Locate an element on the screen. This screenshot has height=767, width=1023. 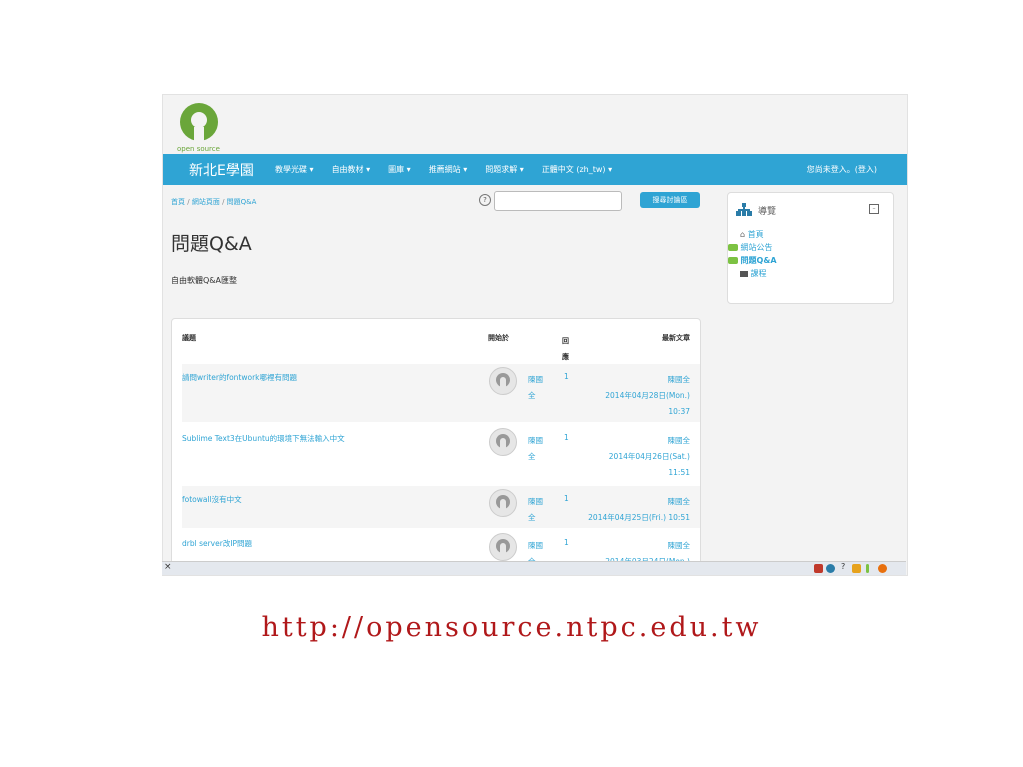
header-replies: 回應 is located at coordinates (566, 349).